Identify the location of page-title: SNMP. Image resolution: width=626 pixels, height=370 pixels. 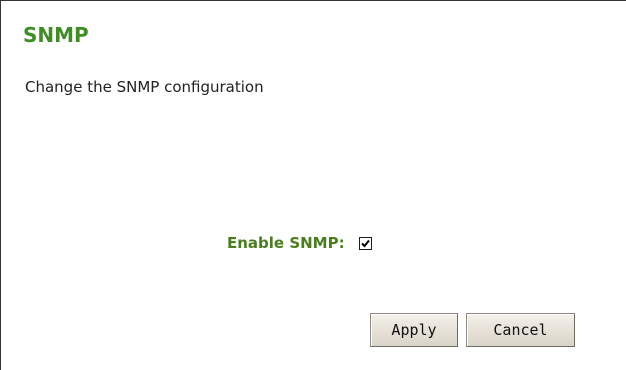
(56, 35).